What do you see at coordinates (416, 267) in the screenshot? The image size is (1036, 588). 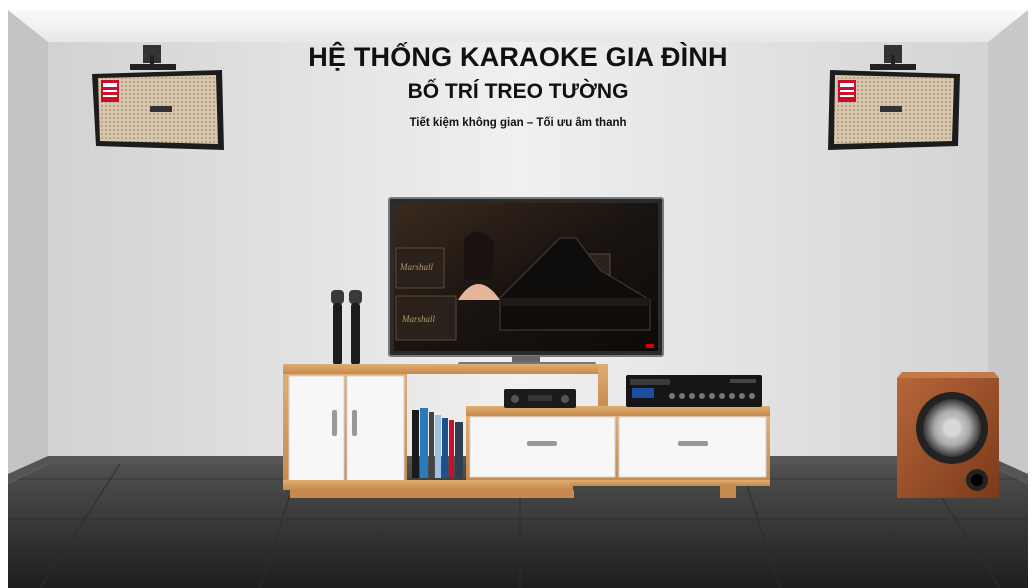 I see `tv-amp-logo-1: Marshall` at bounding box center [416, 267].